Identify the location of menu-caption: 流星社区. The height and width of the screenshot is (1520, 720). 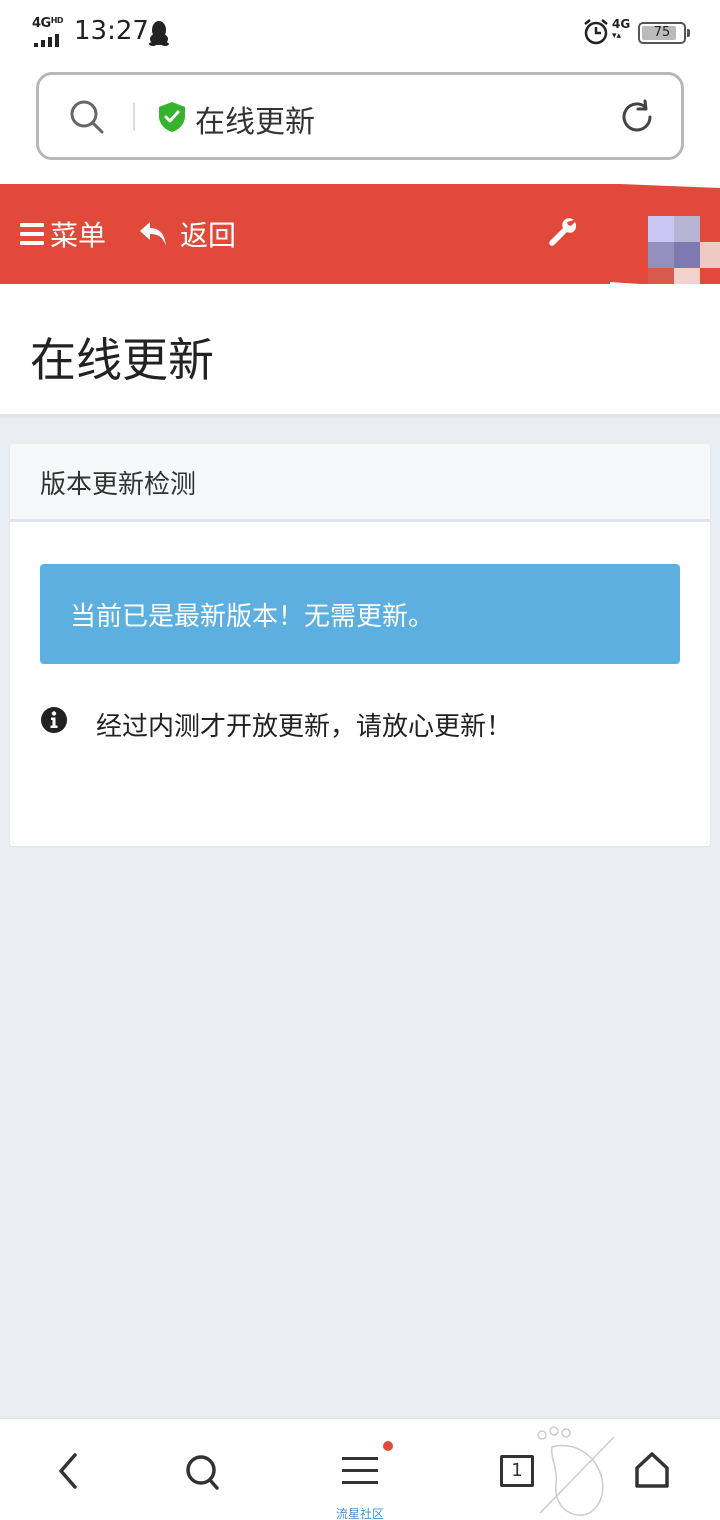
(359, 1513).